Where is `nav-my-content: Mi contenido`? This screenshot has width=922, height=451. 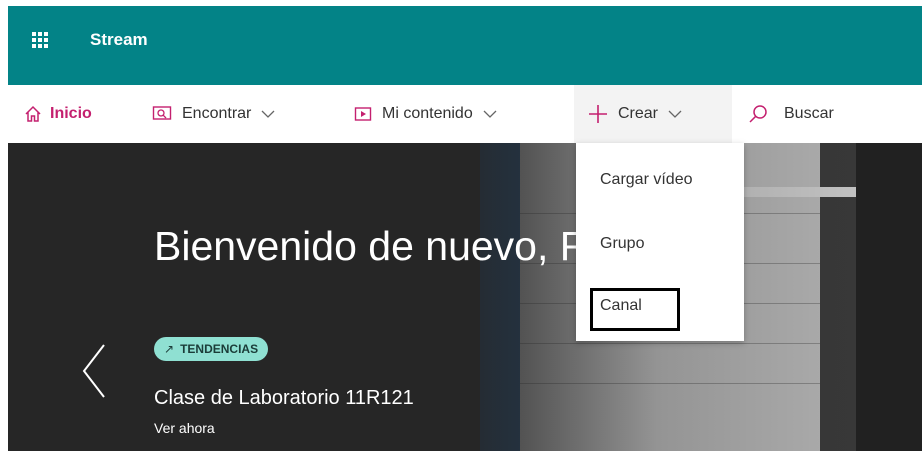 nav-my-content: Mi contenido is located at coordinates (425, 114).